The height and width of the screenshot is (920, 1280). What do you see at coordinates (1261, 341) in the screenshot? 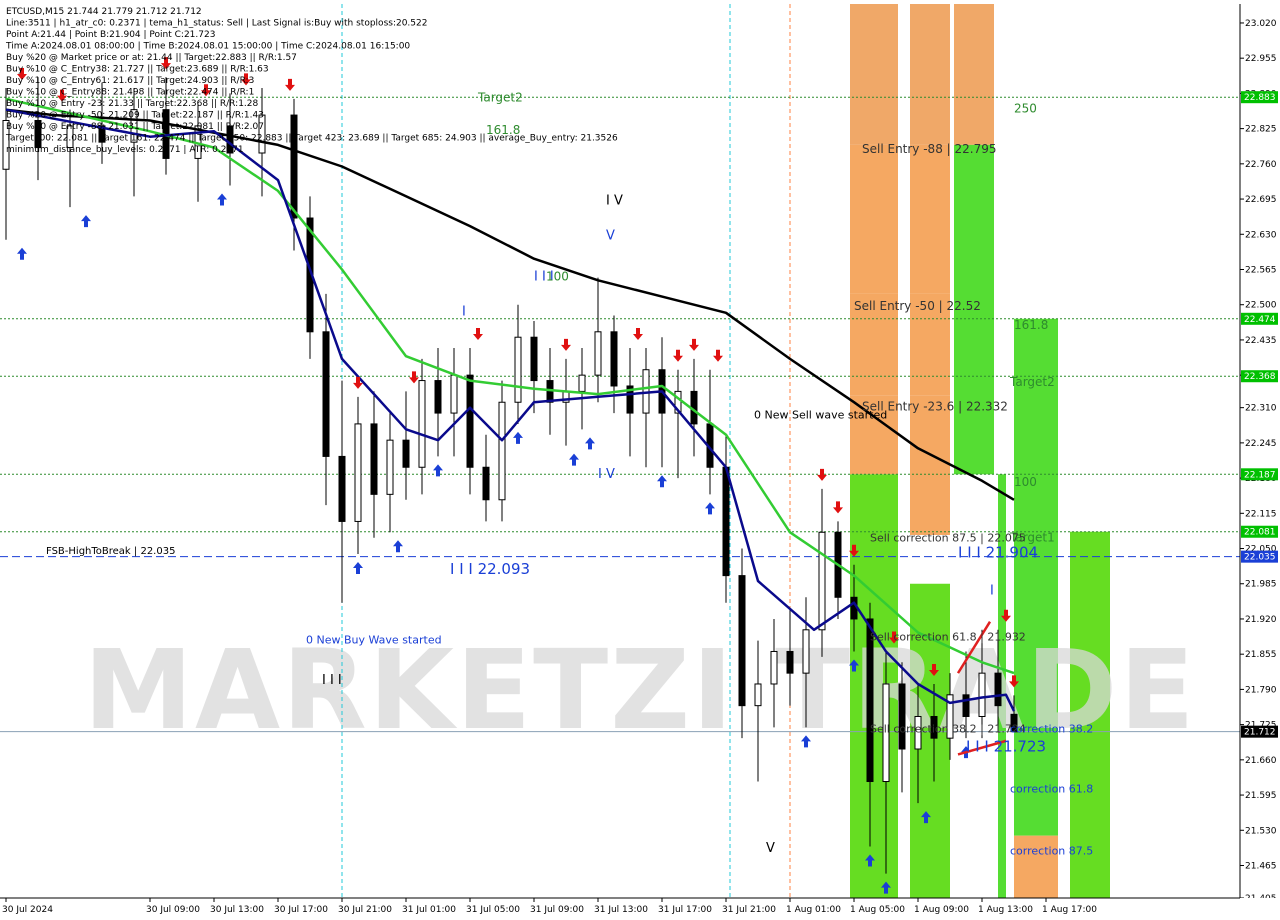
I see `price-tick-label: 22.435` at bounding box center [1261, 341].